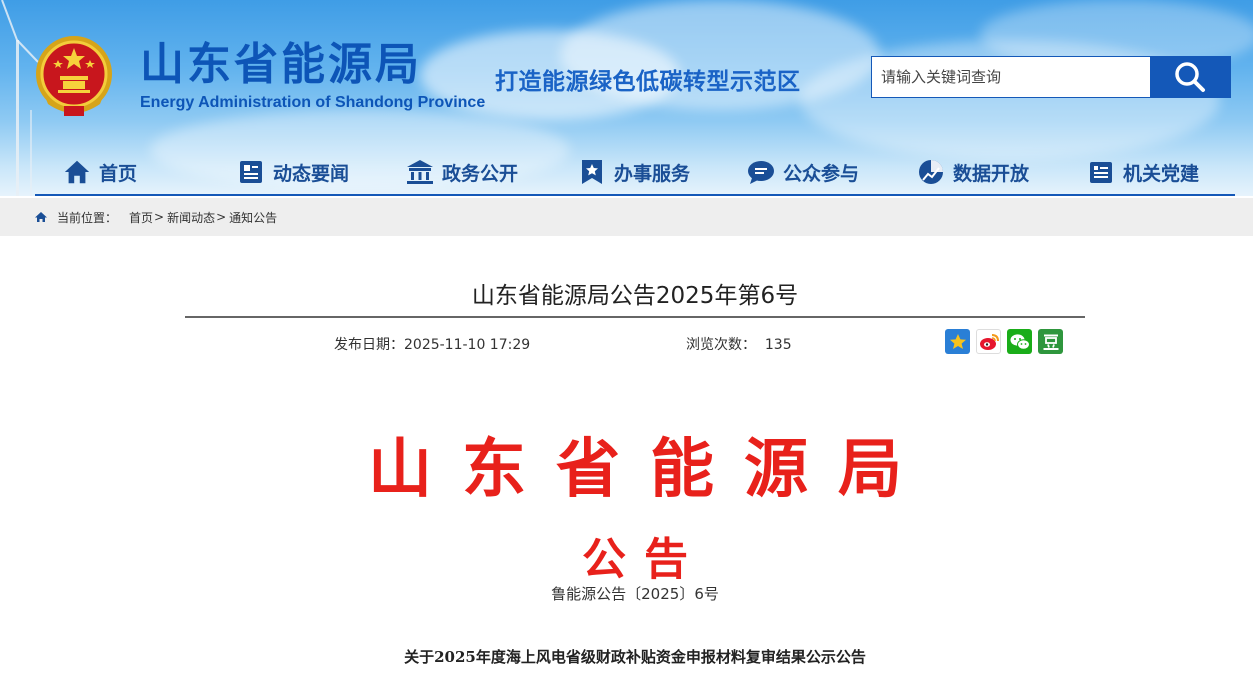 The height and width of the screenshot is (684, 1253). I want to click on data-chart-icon, so click(931, 172).